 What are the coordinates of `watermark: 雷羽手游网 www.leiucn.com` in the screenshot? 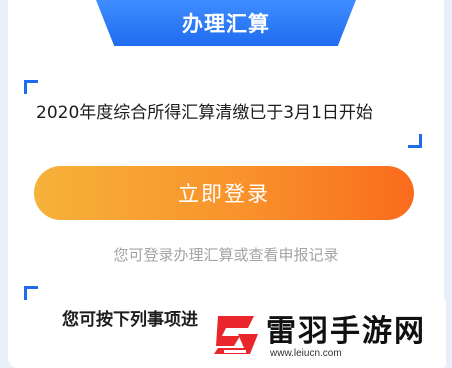 It's located at (326, 333).